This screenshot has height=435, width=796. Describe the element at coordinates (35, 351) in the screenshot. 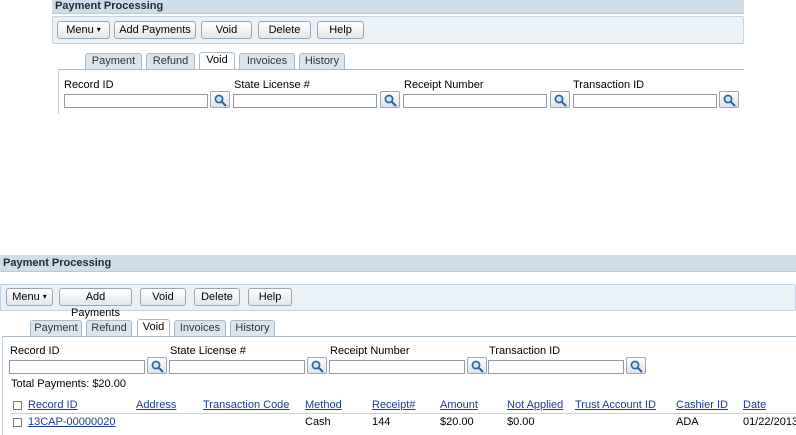

I see `record-id-label: Record ID` at that location.